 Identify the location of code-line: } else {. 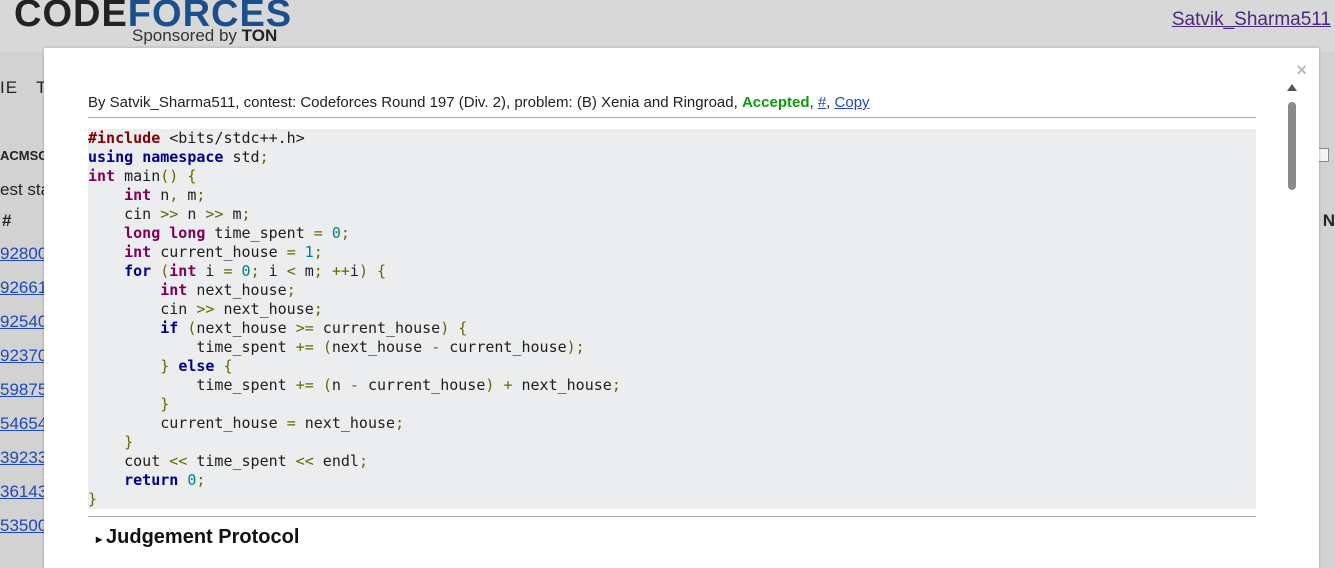
(196, 366).